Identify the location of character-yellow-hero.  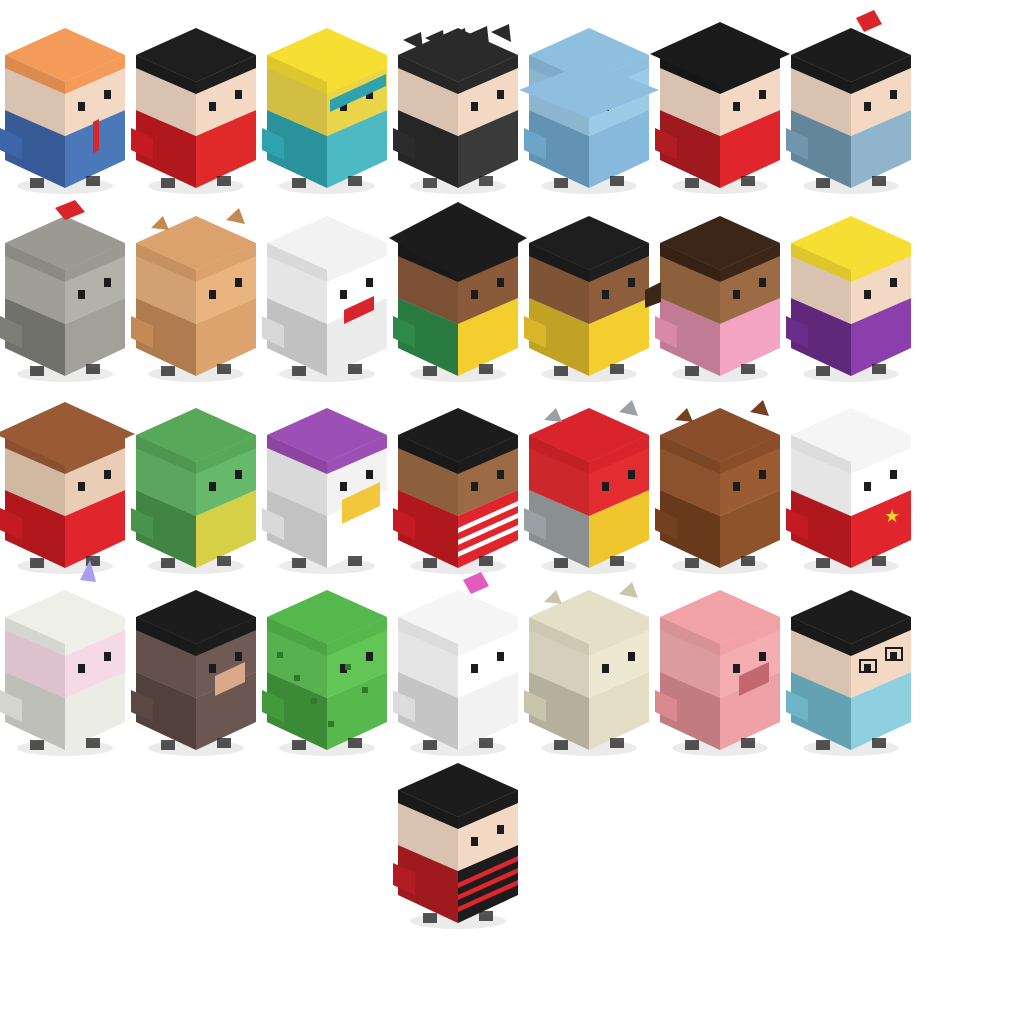
(327, 105).